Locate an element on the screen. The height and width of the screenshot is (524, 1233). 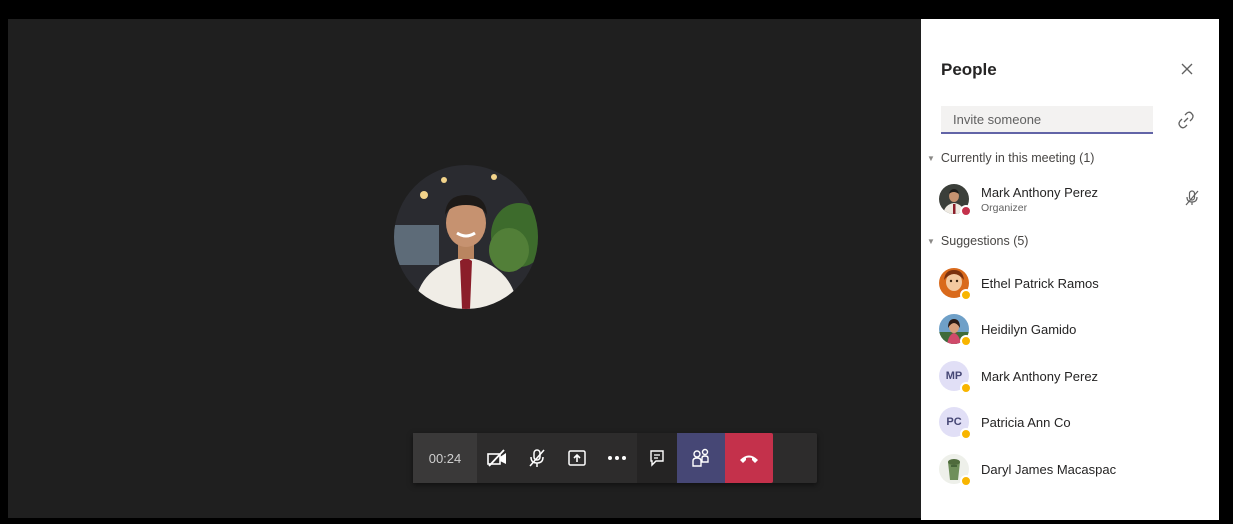
avatar: MP is located at coordinates (955, 377).